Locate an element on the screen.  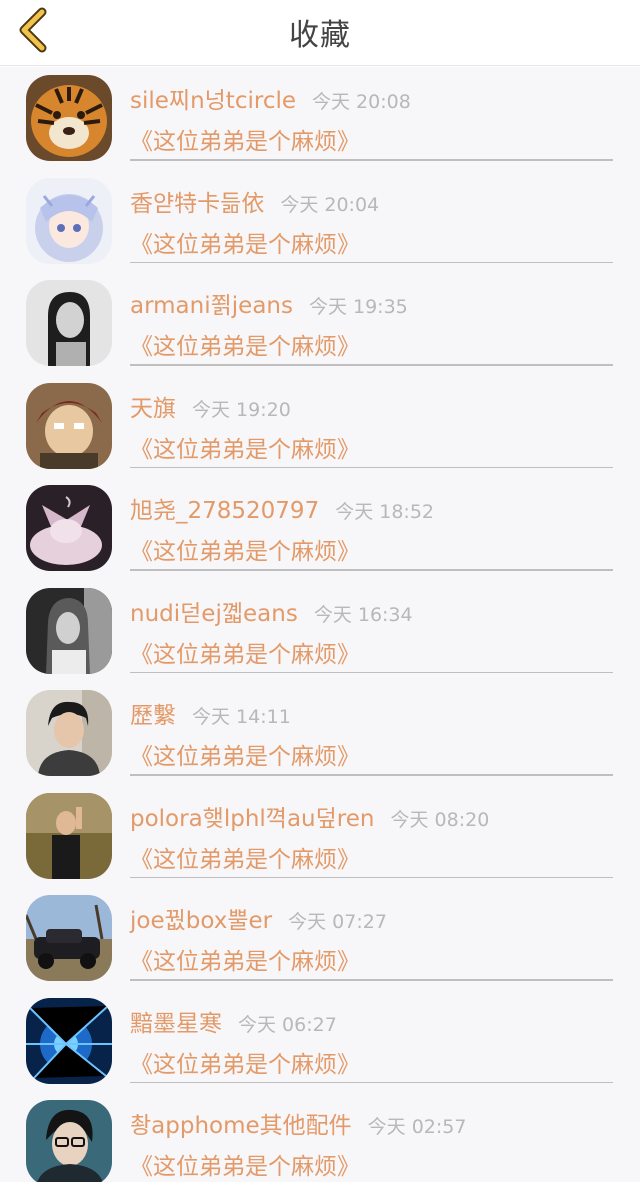
timestamp: 今天 06:27 is located at coordinates (287, 1024).